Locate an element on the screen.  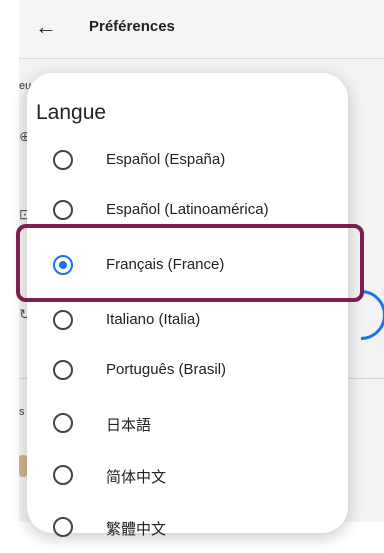
background-section-label-2: s is located at coordinates (22, 412).